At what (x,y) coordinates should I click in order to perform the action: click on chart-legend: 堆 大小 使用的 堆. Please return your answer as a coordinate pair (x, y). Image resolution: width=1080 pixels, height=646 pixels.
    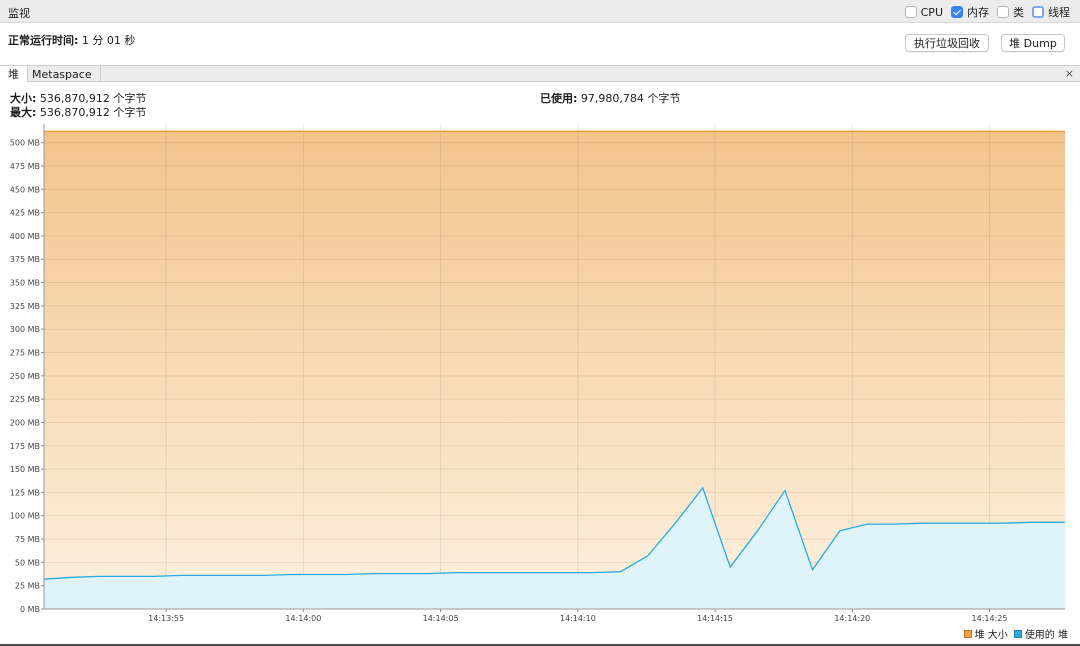
    Looking at the image, I should click on (1013, 633).